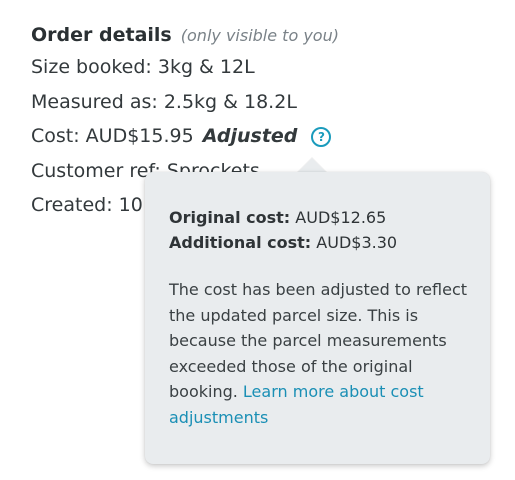  What do you see at coordinates (240, 242) in the screenshot?
I see `additional-cost-label: Additional cost:` at bounding box center [240, 242].